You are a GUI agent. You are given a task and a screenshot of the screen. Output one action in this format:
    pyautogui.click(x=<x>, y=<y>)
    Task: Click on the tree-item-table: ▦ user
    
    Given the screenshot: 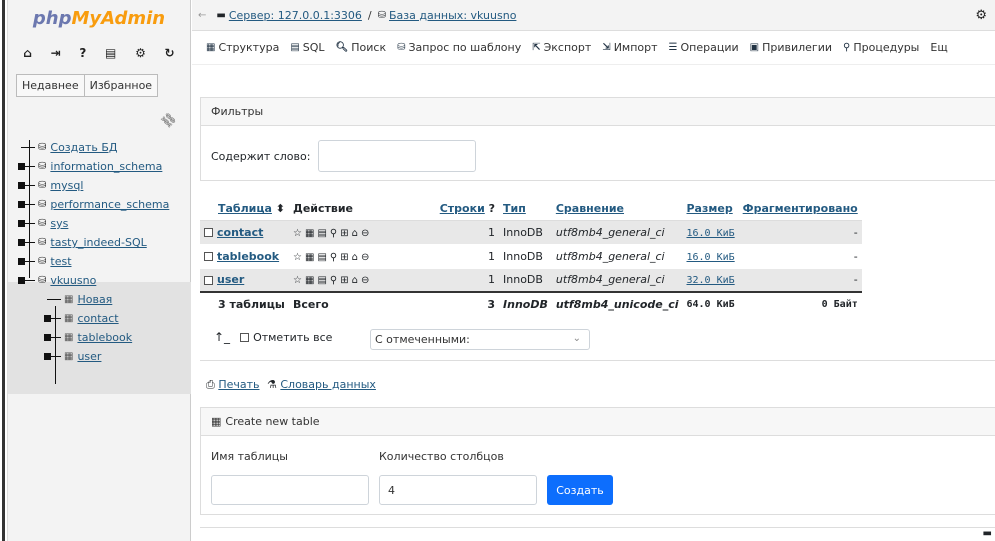 What is the action you would take?
    pyautogui.click(x=103, y=356)
    